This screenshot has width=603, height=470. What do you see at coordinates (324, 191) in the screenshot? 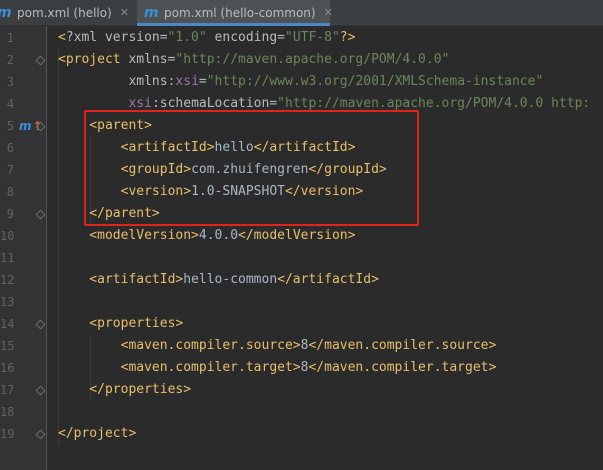
I see `code-token: </version>` at bounding box center [324, 191].